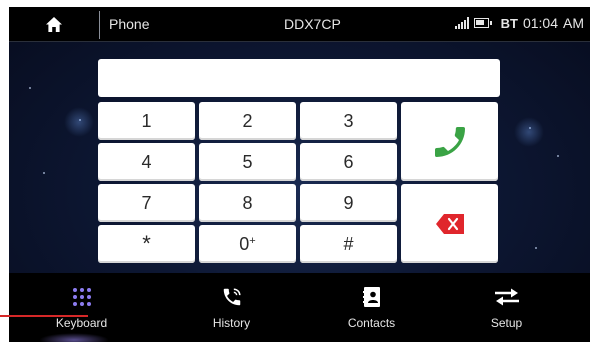 Image resolution: width=590 pixels, height=349 pixels. I want to click on nav-history: History, so click(231, 307).